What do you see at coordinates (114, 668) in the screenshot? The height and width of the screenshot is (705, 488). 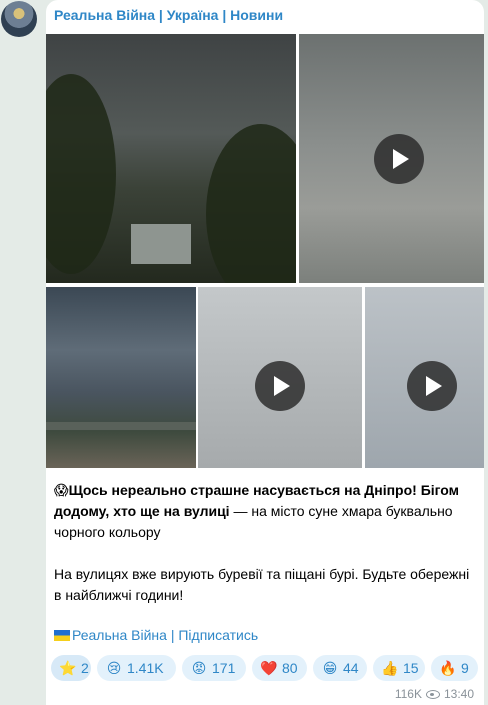 I see `crying-face-icon: 😢` at bounding box center [114, 668].